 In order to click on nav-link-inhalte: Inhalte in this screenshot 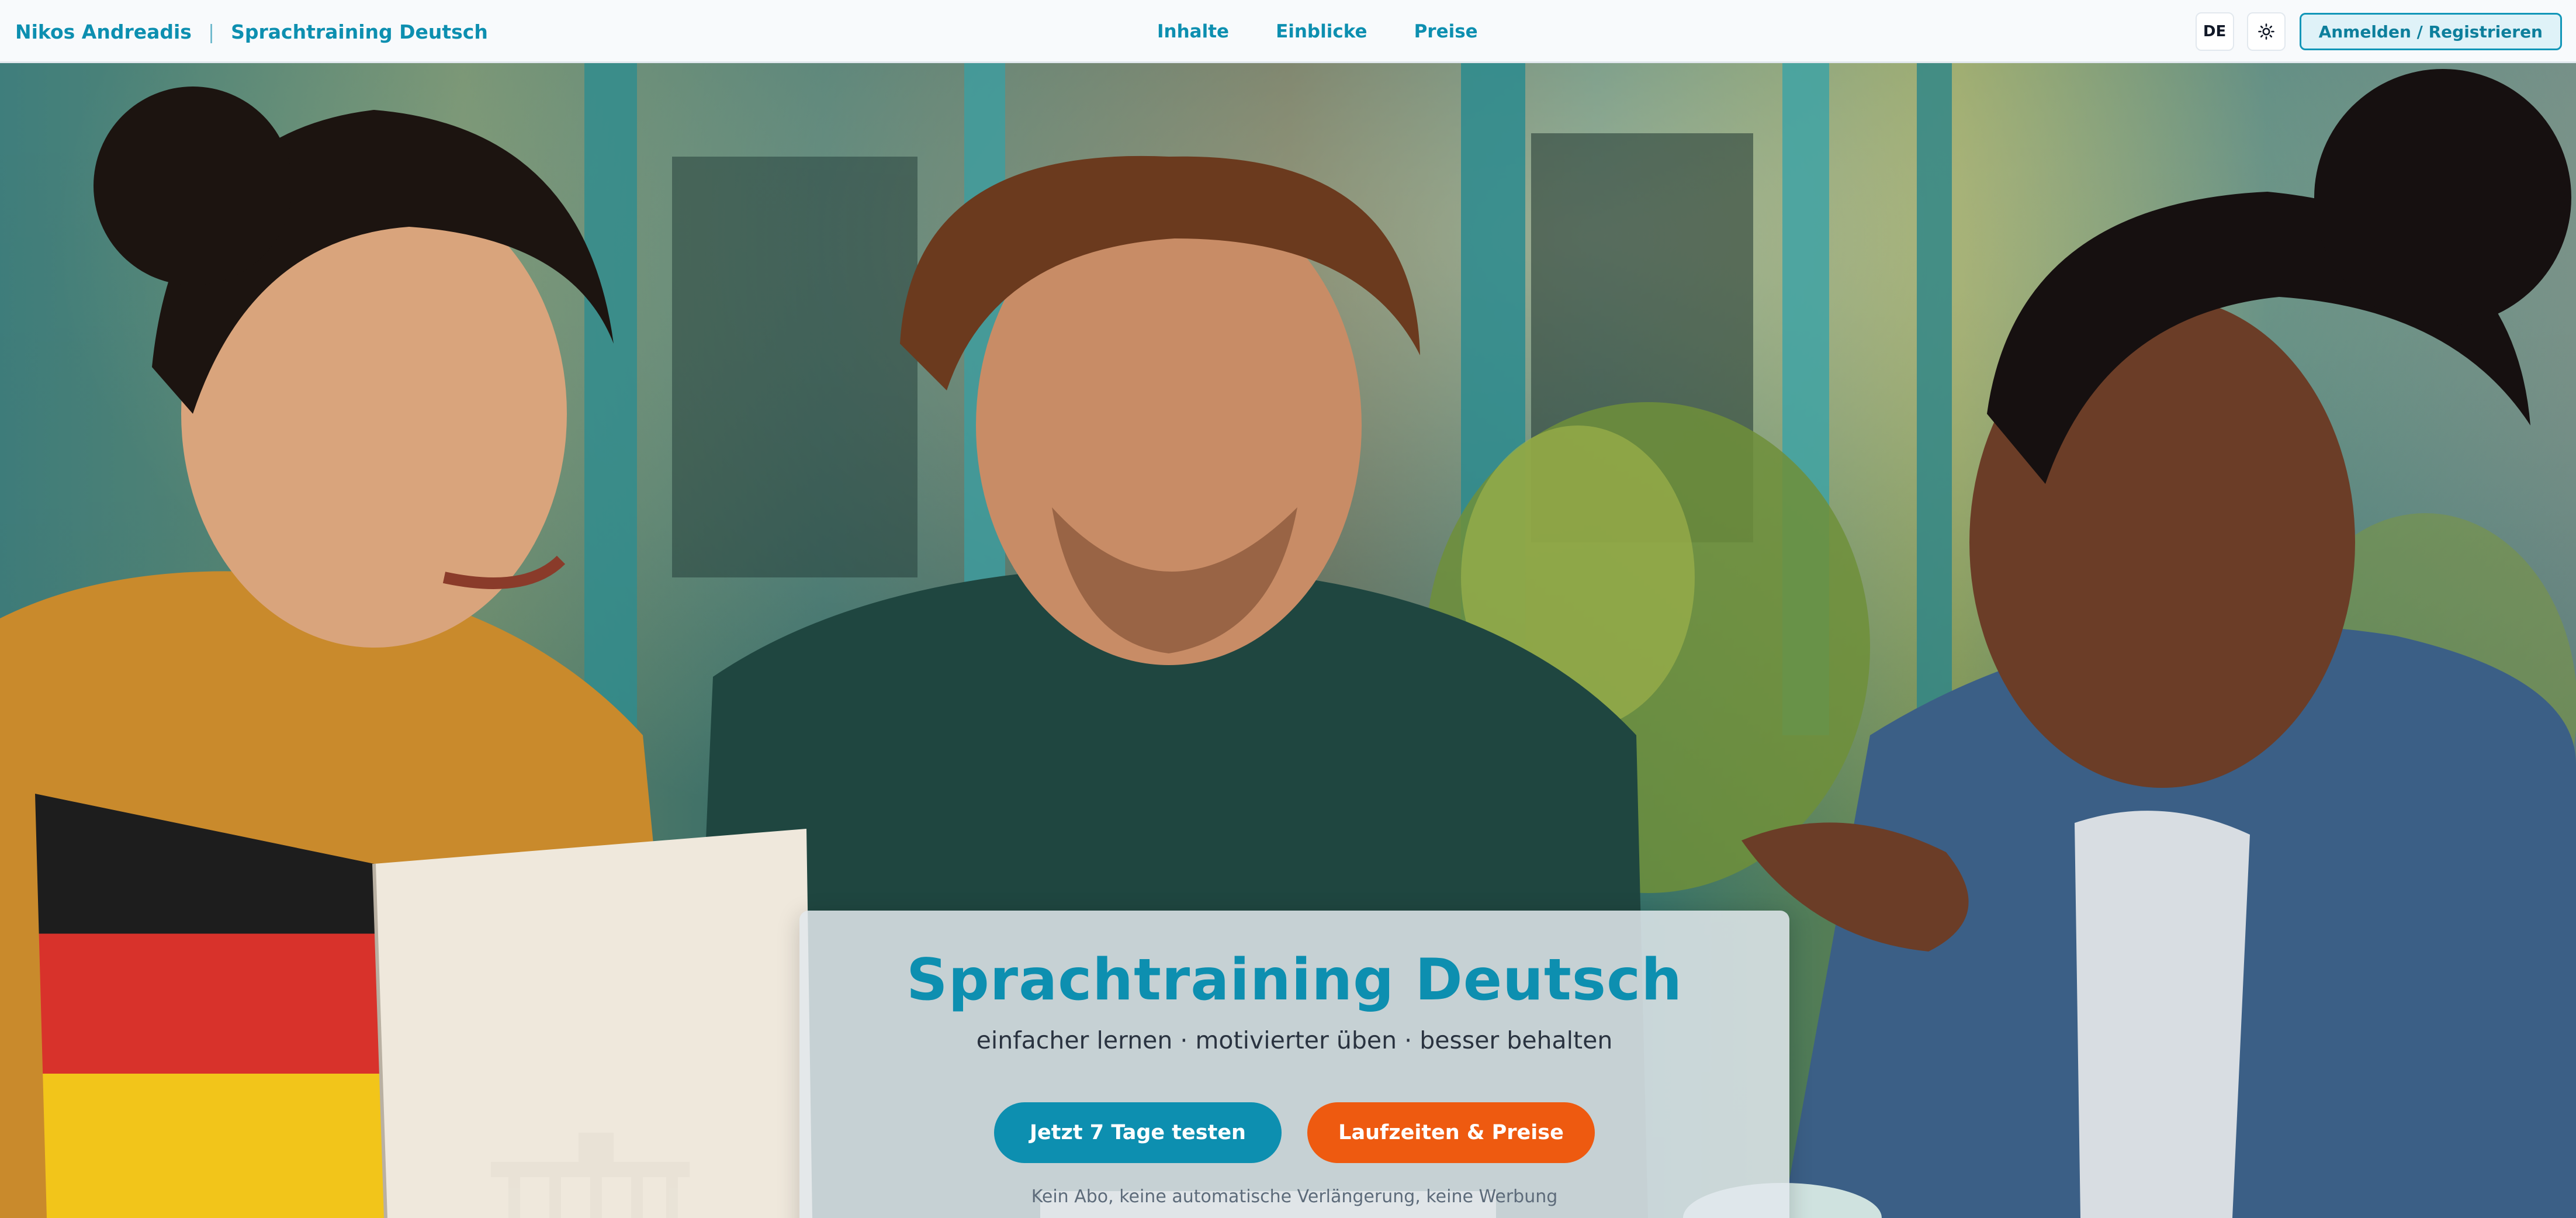, I will do `click(1193, 31)`.